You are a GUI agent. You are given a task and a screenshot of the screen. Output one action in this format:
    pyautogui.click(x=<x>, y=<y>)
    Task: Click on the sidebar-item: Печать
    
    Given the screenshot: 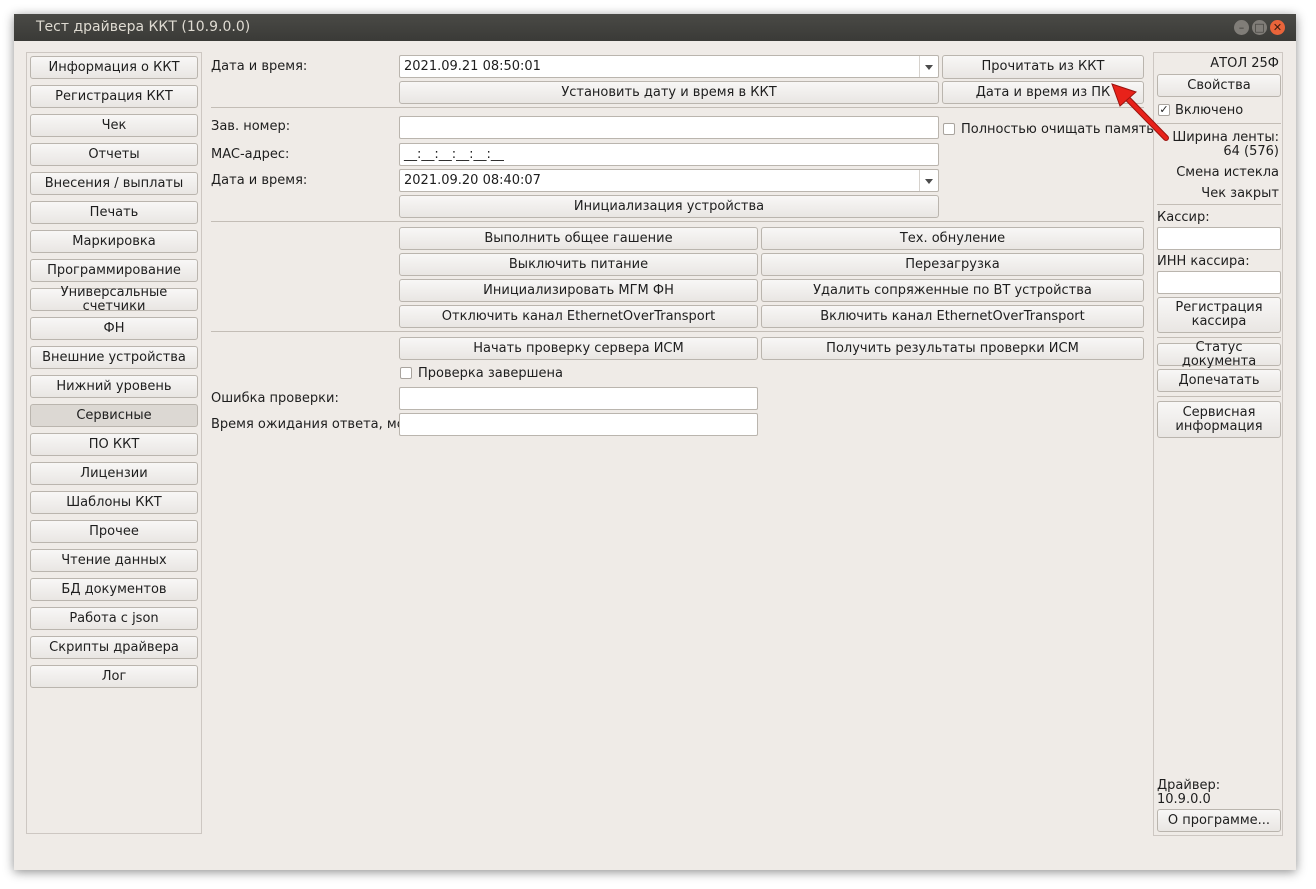 What is the action you would take?
    pyautogui.click(x=114, y=212)
    